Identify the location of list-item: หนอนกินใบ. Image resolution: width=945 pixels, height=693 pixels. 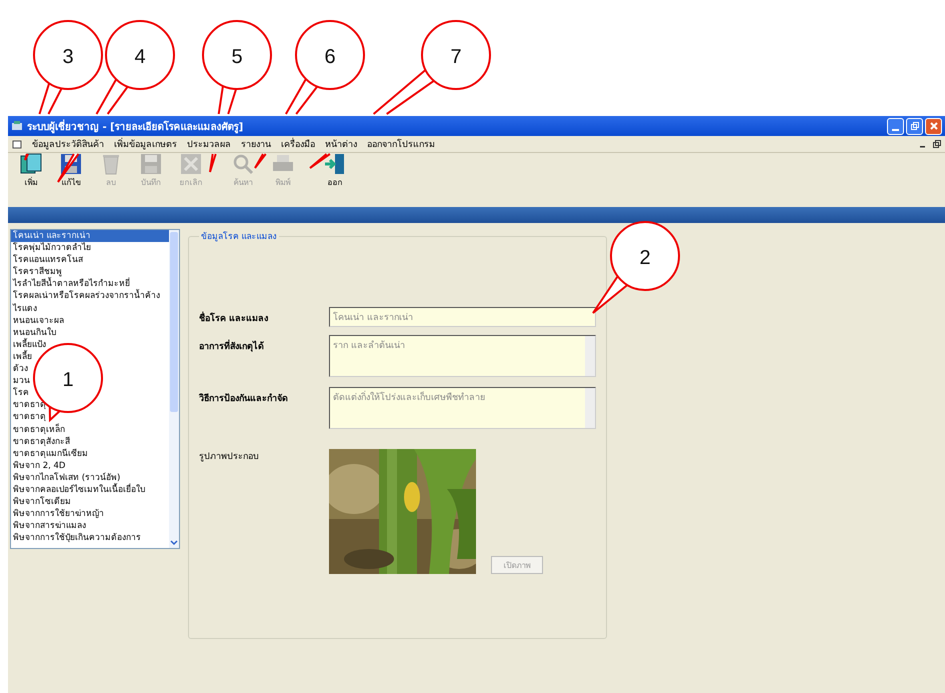
(33, 332).